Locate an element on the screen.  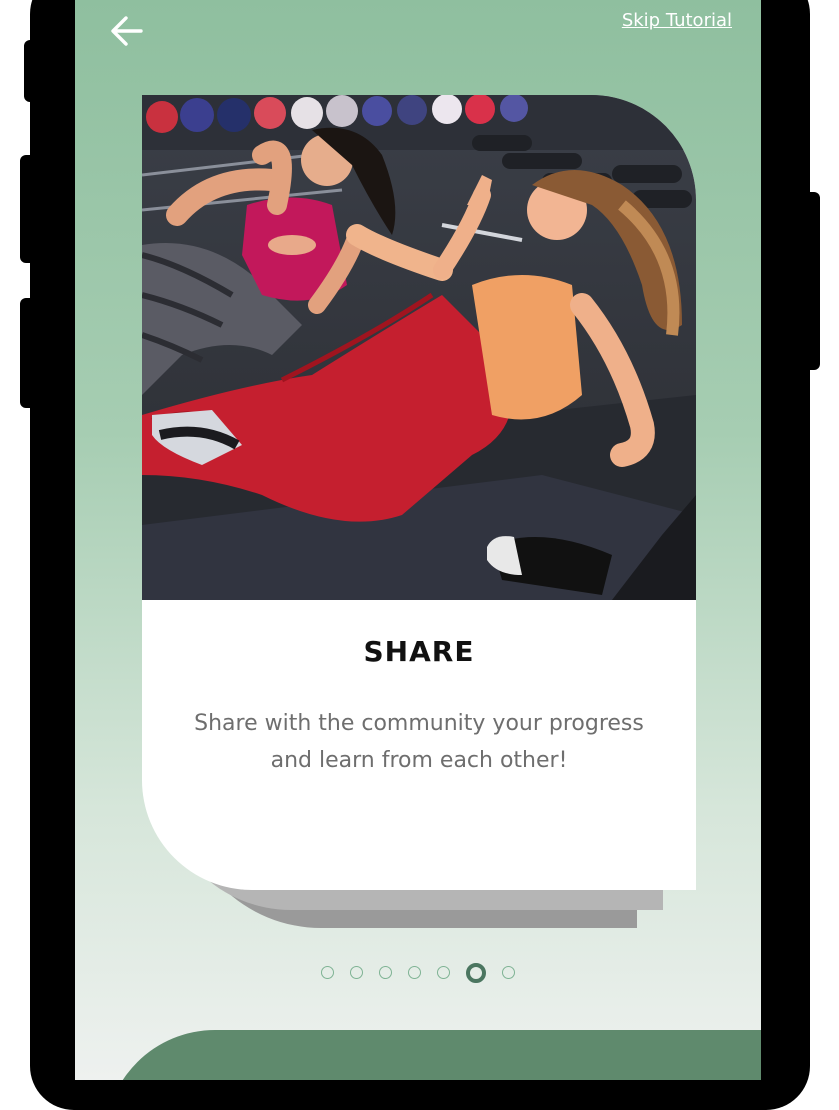
arrow-left-icon is located at coordinates (127, 31).